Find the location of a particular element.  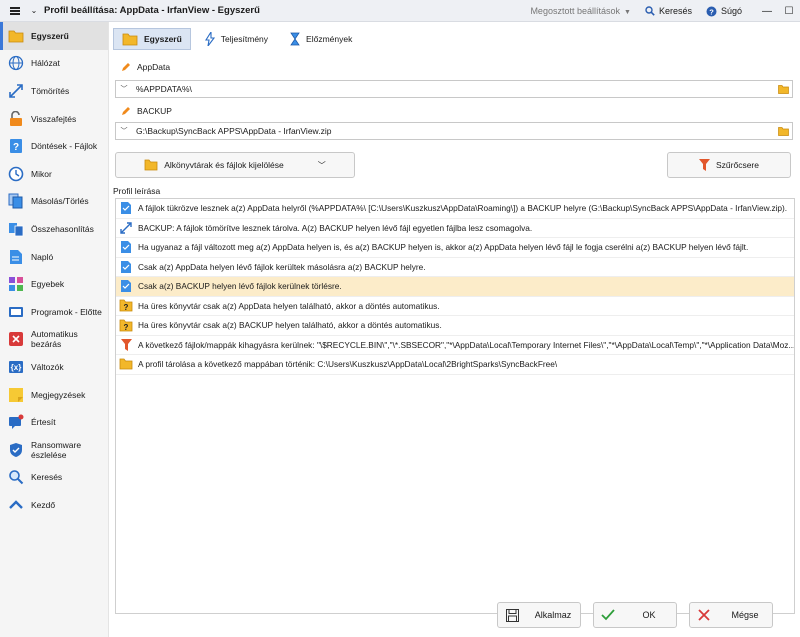

cancel-button: Mégse is located at coordinates (731, 615).